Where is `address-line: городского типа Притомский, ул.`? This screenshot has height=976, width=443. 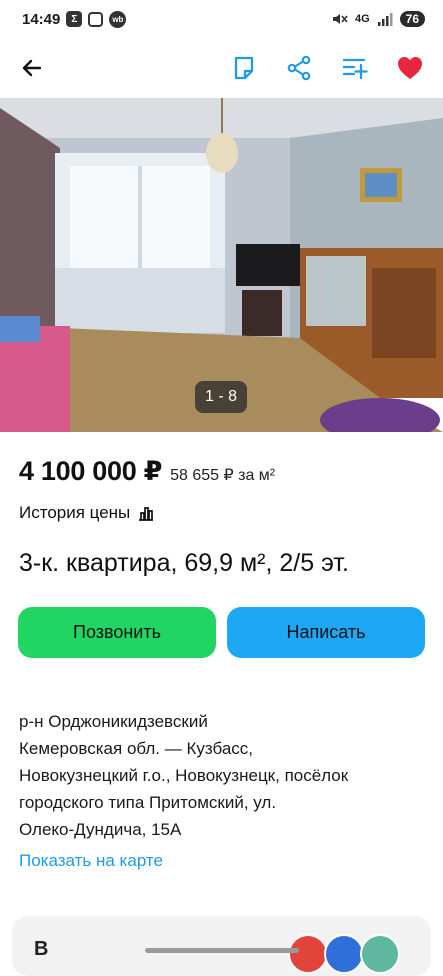
address-line: городского типа Притомский, ул. is located at coordinates (148, 802).